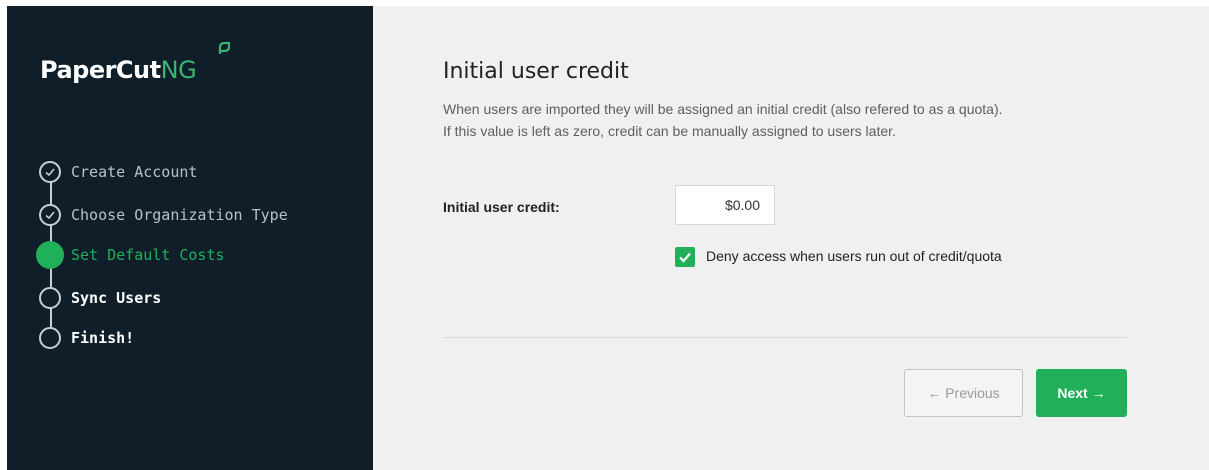 The image size is (1209, 470). What do you see at coordinates (179, 215) in the screenshot?
I see `step-label: Choose Organization Type` at bounding box center [179, 215].